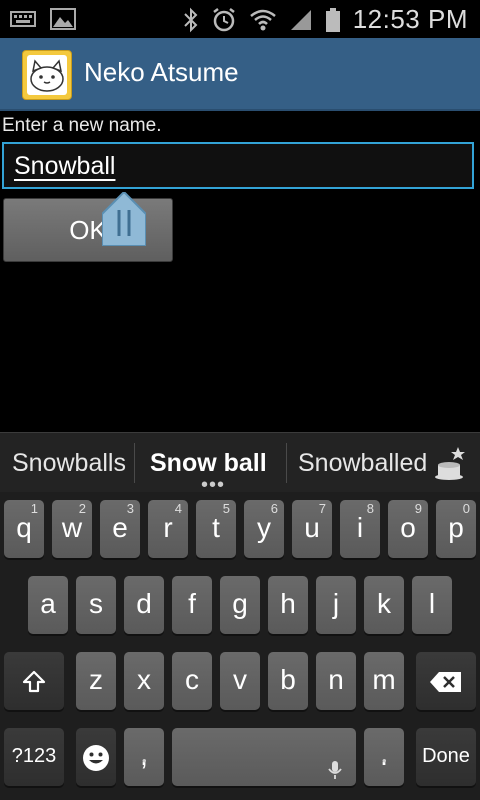  What do you see at coordinates (120, 529) in the screenshot?
I see `key-e: e3` at bounding box center [120, 529].